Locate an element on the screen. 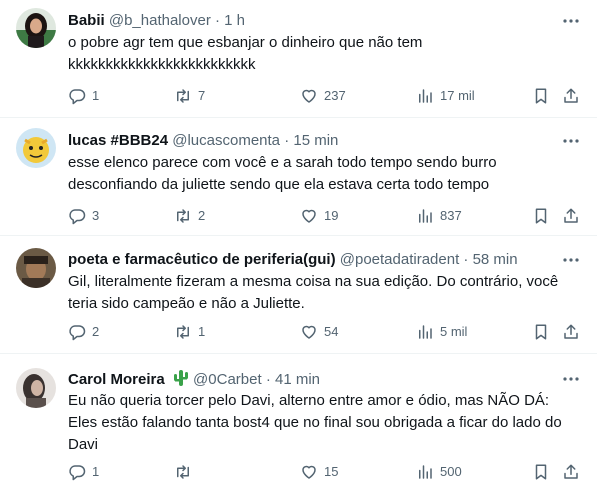 The width and height of the screenshot is (597, 494). tweet-actions: 1 7 237 17 mil is located at coordinates (326, 96).